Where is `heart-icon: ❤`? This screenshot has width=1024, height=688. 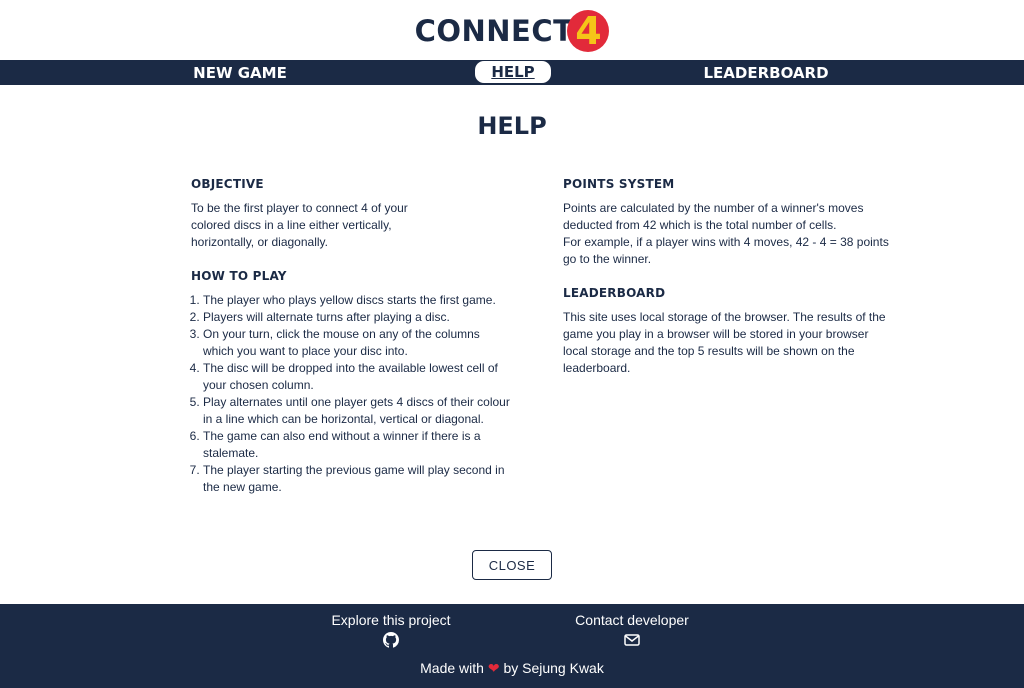
heart-icon: ❤ is located at coordinates (493, 668).